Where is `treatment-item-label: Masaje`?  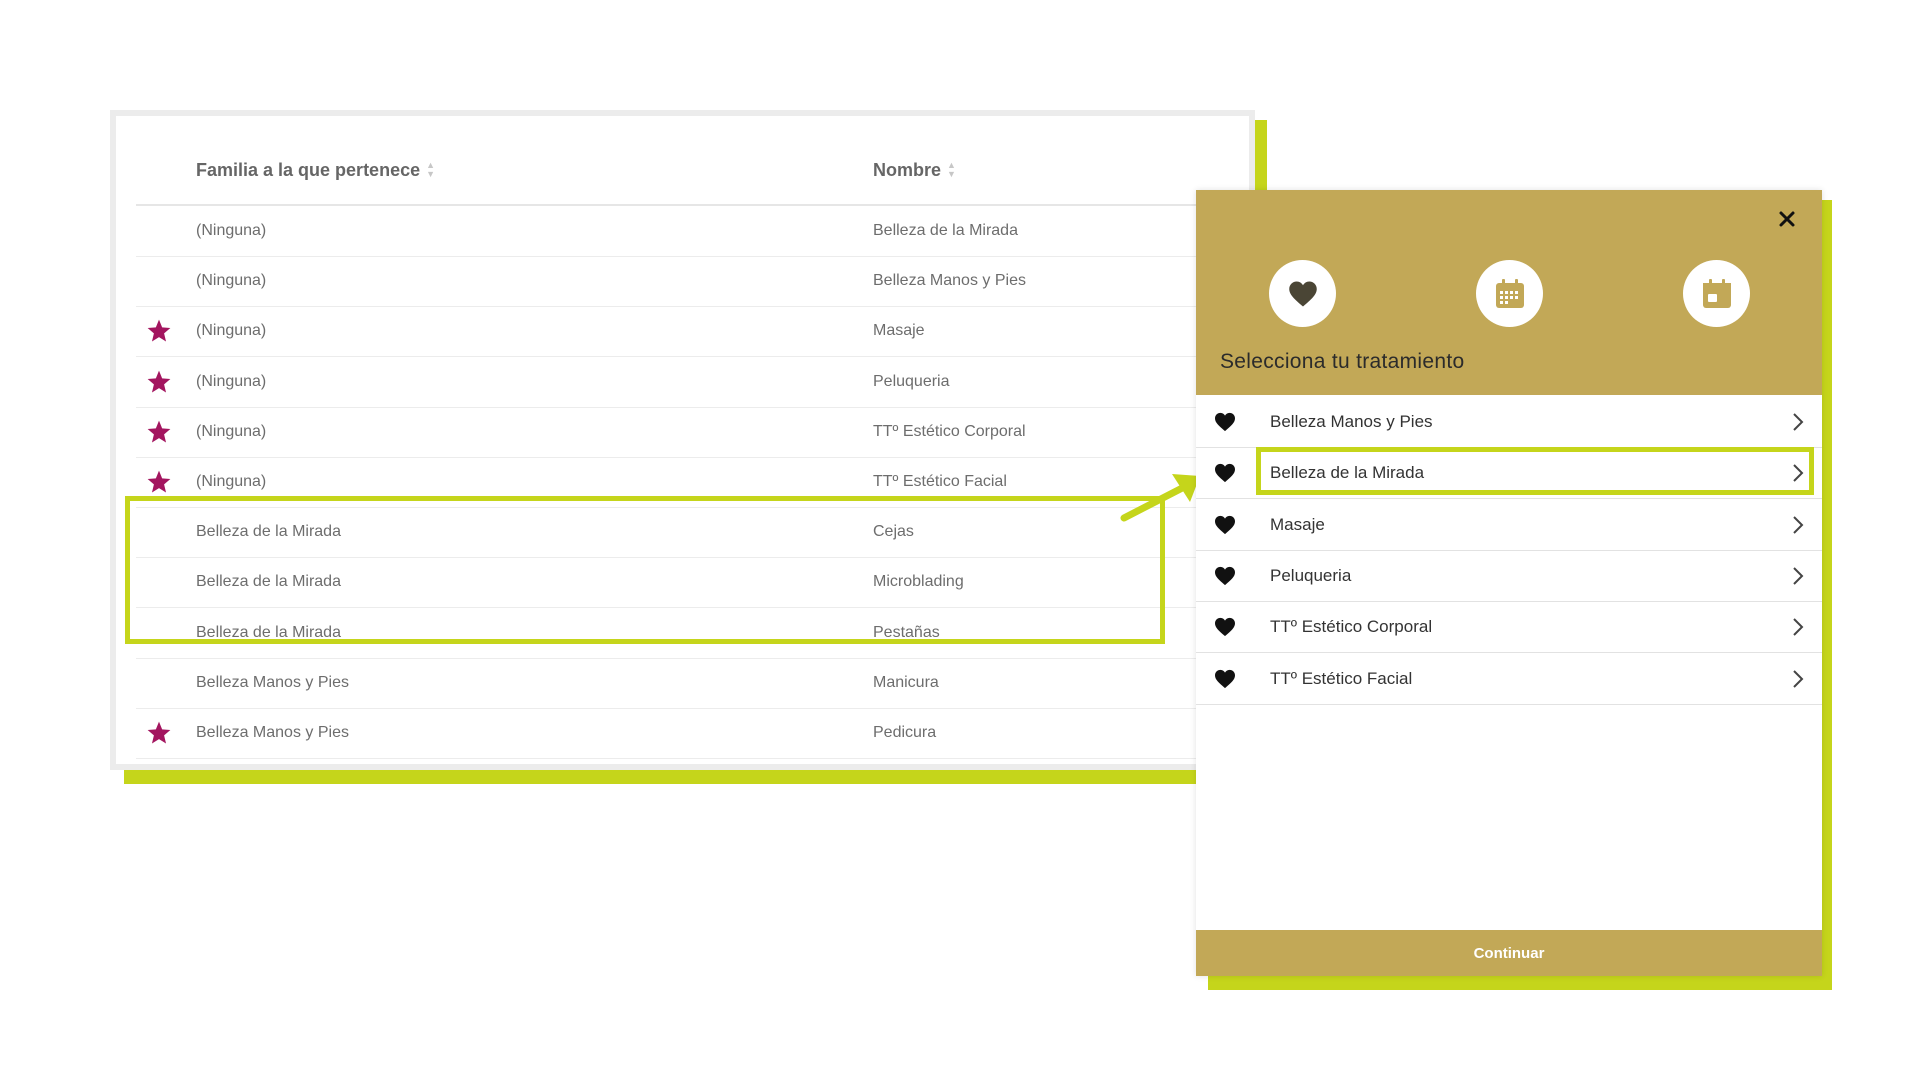
treatment-item-label: Masaje is located at coordinates (1297, 524).